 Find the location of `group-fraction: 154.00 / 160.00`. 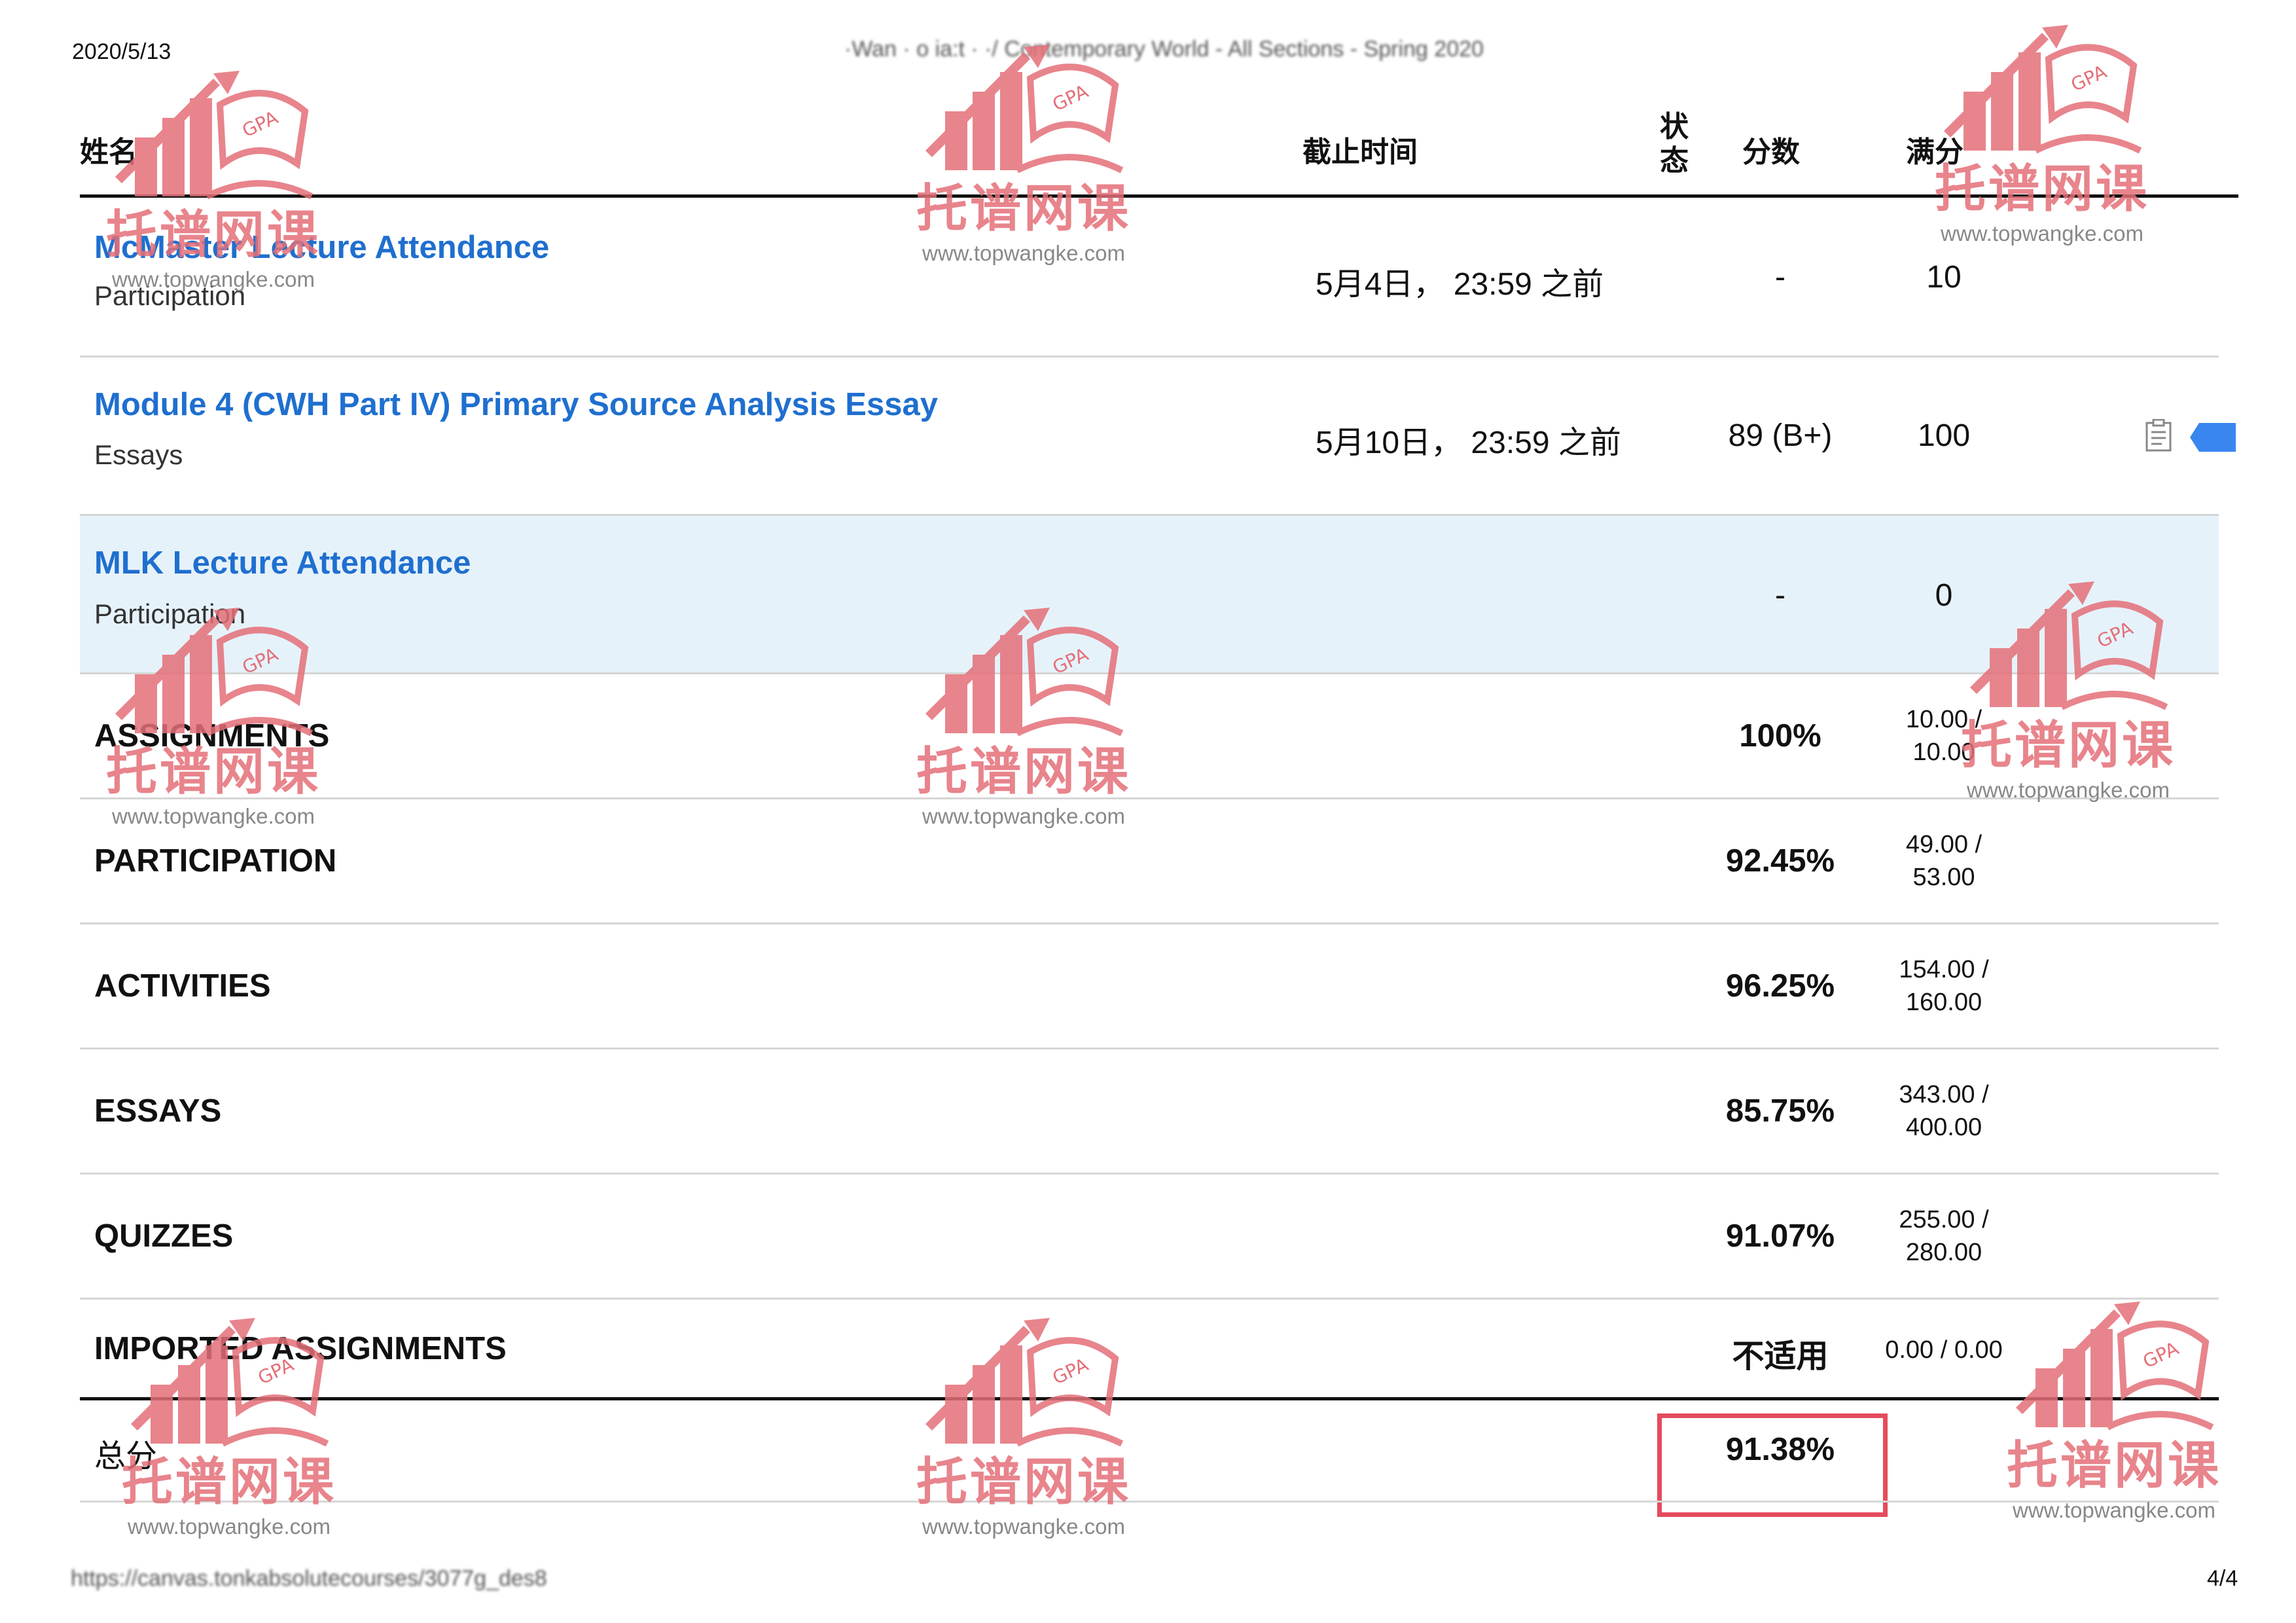

group-fraction: 154.00 / 160.00 is located at coordinates (1944, 986).